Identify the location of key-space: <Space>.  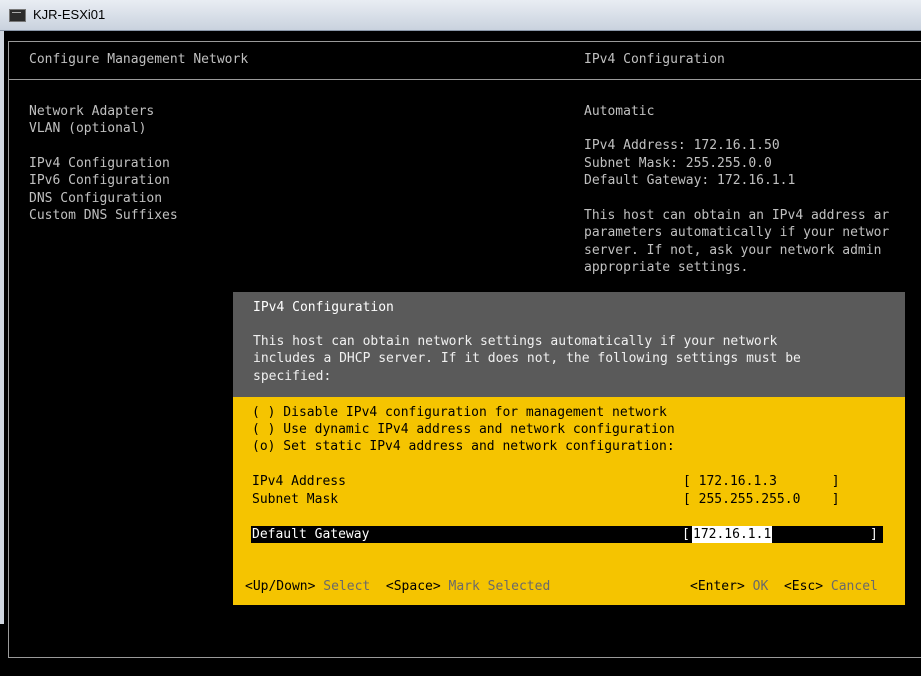
(413, 586).